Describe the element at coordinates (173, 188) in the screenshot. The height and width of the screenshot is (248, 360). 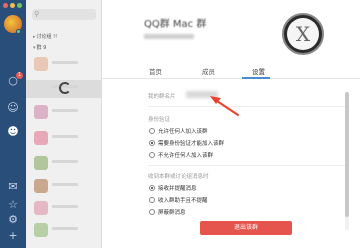
I see `notify-option-receive: 接收并提醒消息` at that location.